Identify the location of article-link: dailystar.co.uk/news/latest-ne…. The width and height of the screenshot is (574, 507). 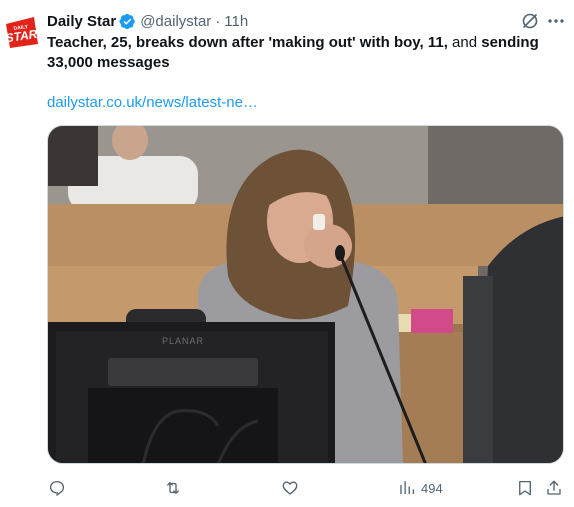
(152, 103).